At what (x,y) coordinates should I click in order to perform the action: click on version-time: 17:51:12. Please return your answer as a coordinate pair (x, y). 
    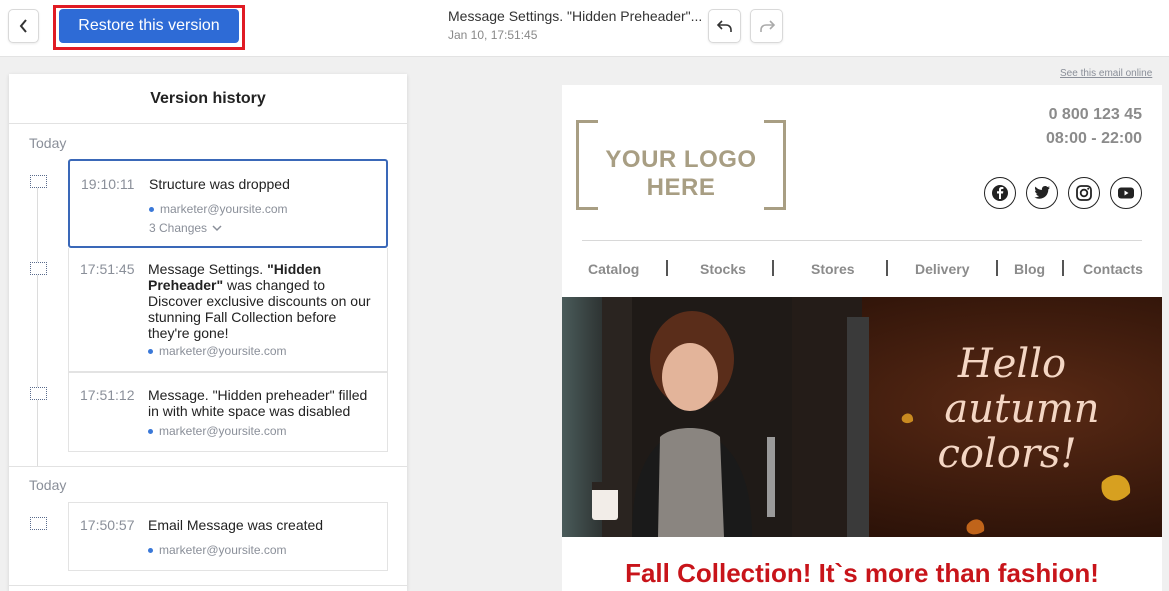
    Looking at the image, I should click on (107, 395).